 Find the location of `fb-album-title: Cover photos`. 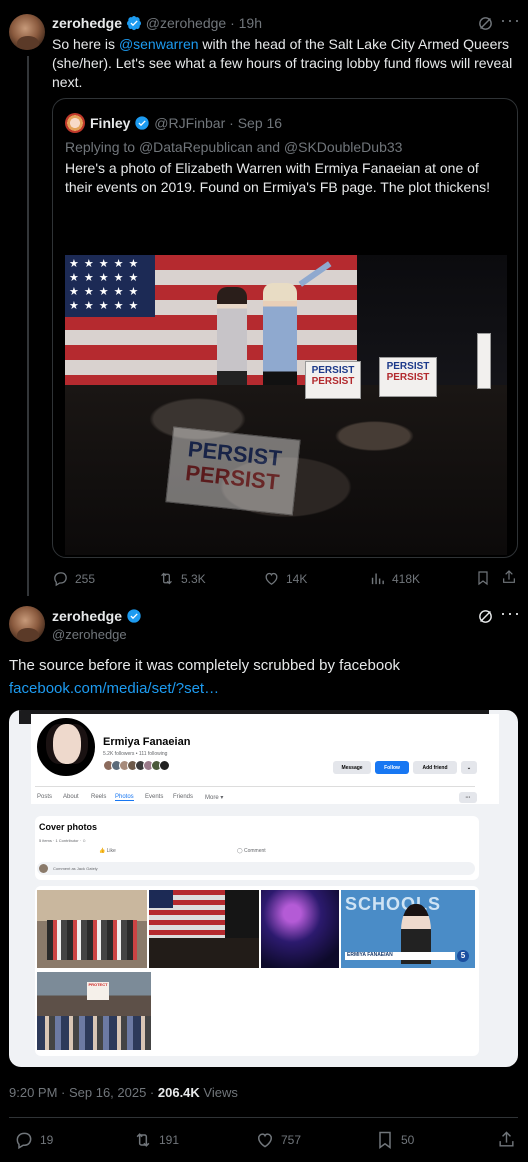

fb-album-title: Cover photos is located at coordinates (68, 827).